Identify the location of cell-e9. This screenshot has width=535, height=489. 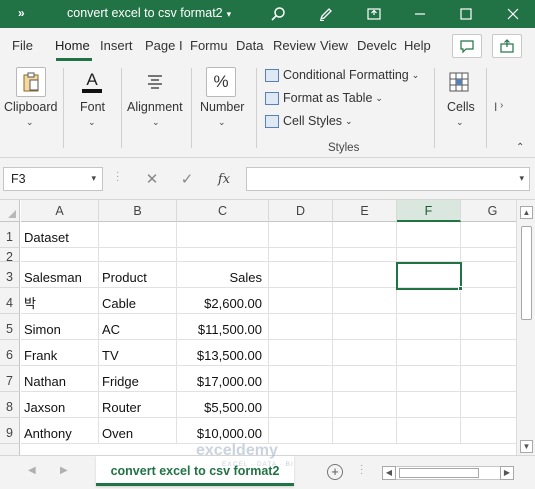
(365, 431).